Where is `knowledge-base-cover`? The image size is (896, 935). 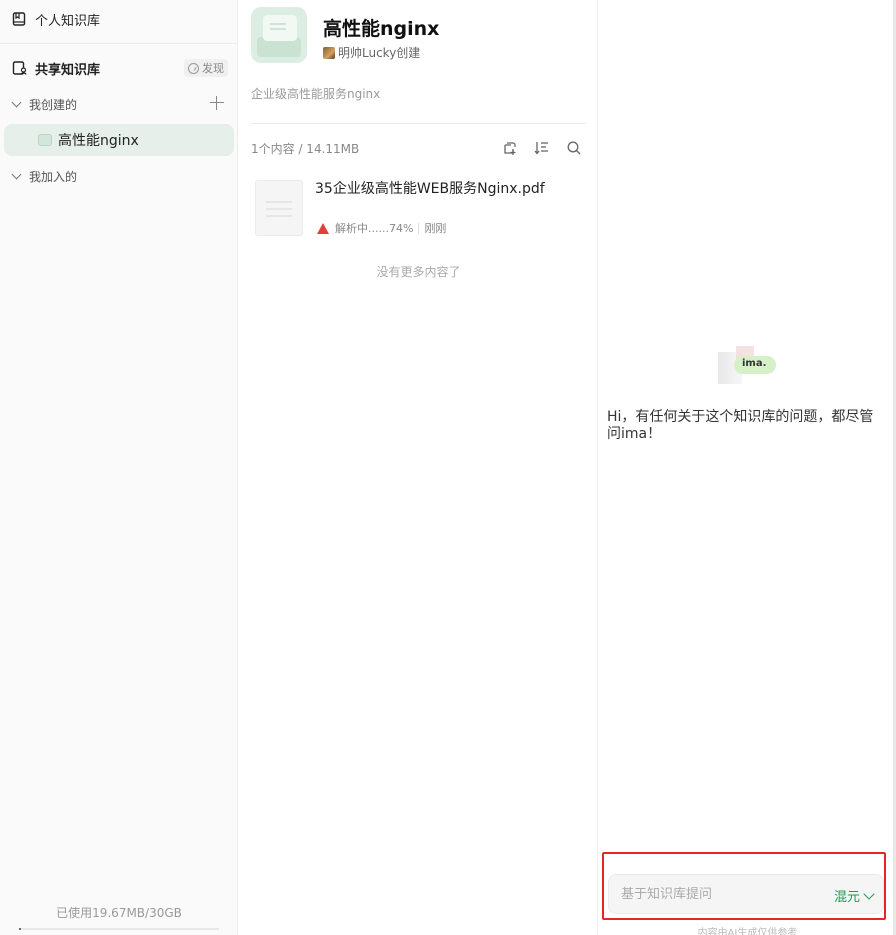 knowledge-base-cover is located at coordinates (279, 35).